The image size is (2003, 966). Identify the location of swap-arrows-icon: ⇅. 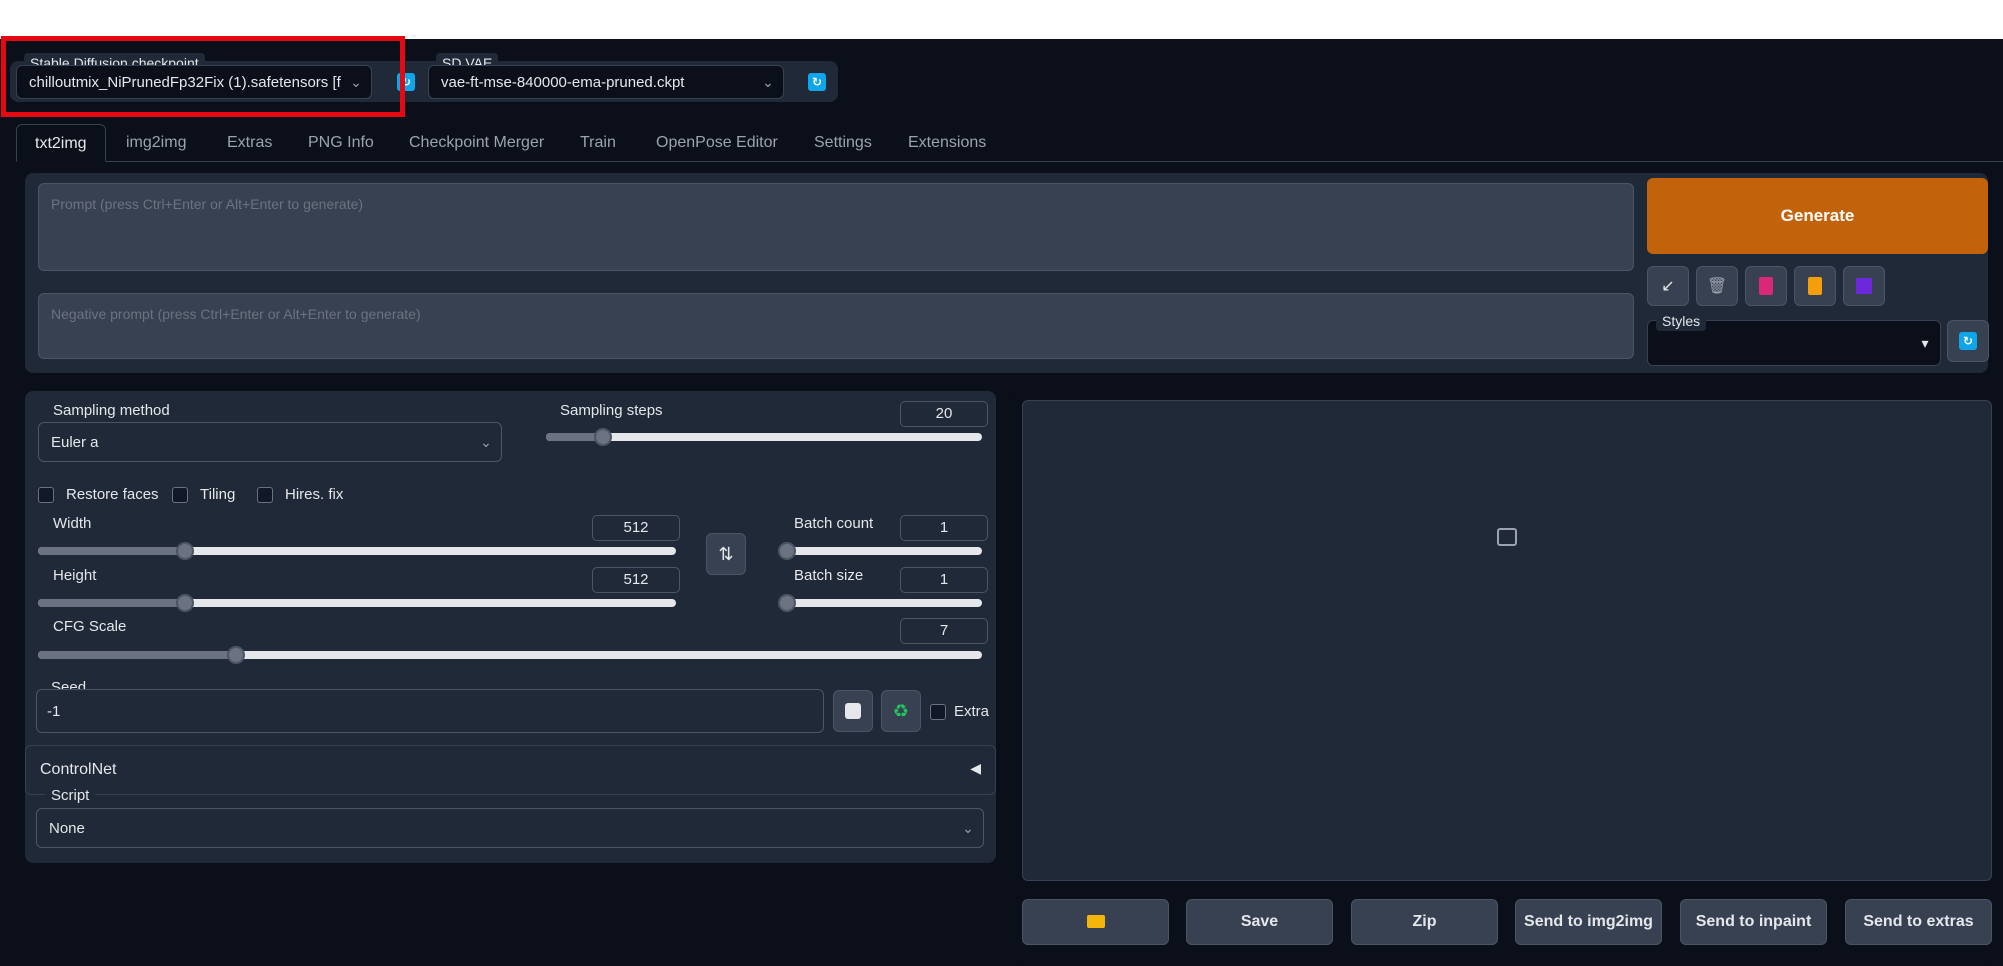
(726, 553).